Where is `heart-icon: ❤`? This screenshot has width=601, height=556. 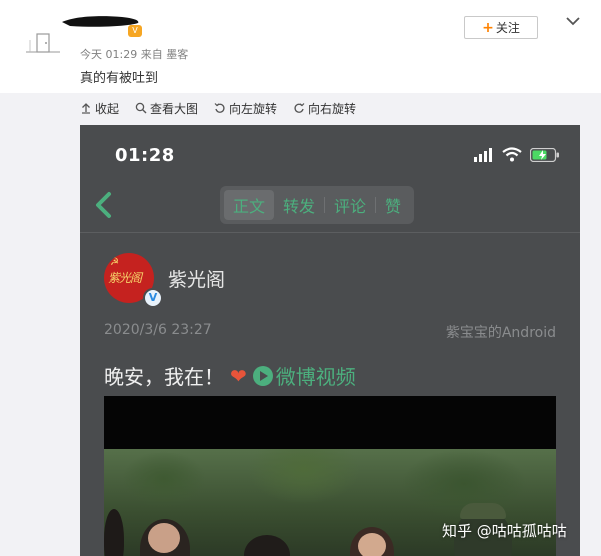 heart-icon: ❤ is located at coordinates (238, 375).